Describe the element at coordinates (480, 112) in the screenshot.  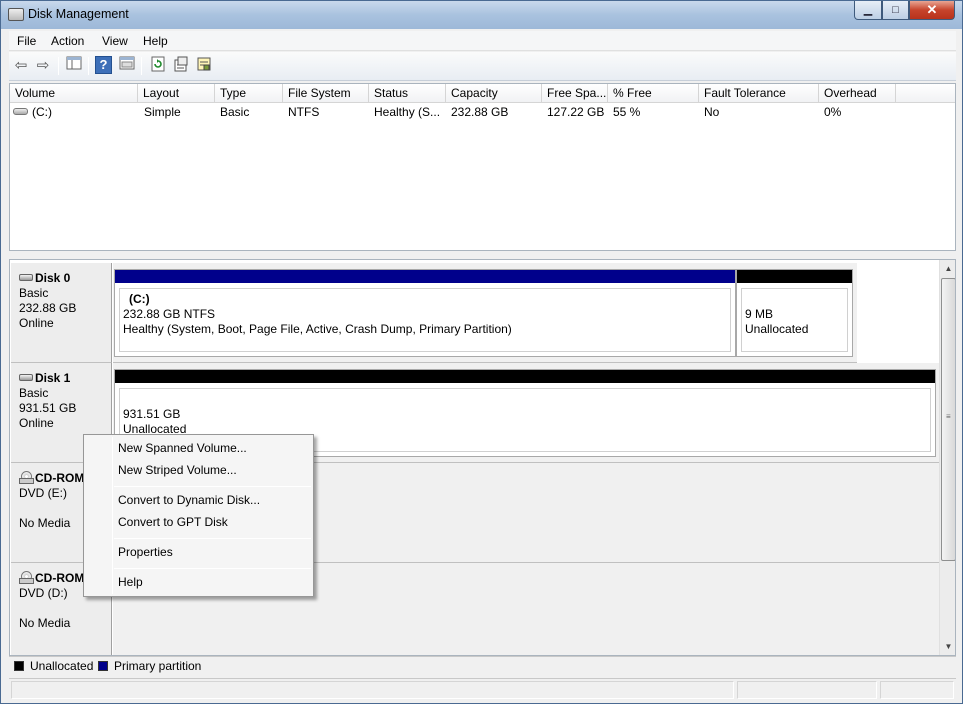
I see `capacity-cell: 232.88 GB` at that location.